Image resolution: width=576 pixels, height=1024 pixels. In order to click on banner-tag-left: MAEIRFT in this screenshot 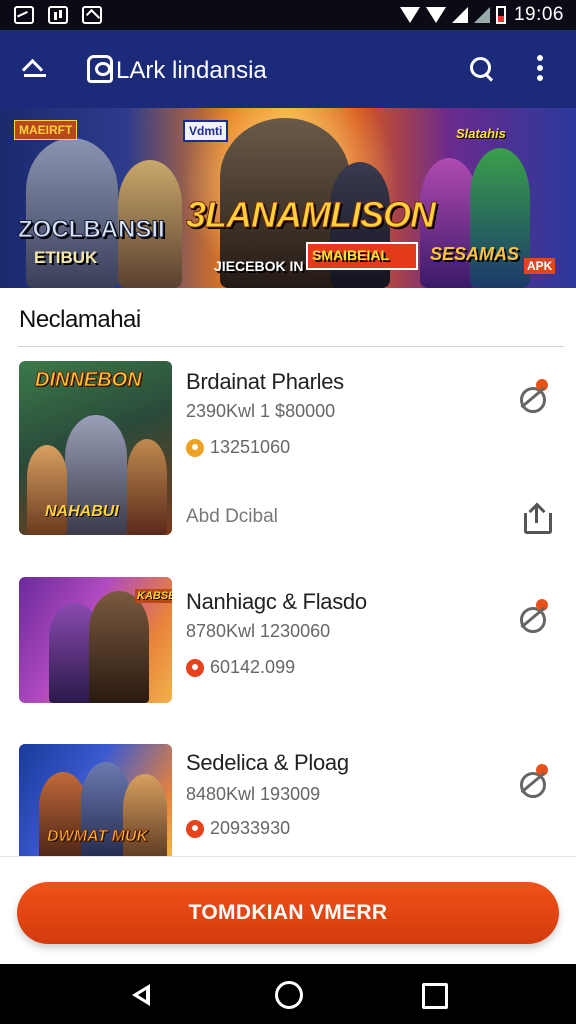, I will do `click(46, 130)`.